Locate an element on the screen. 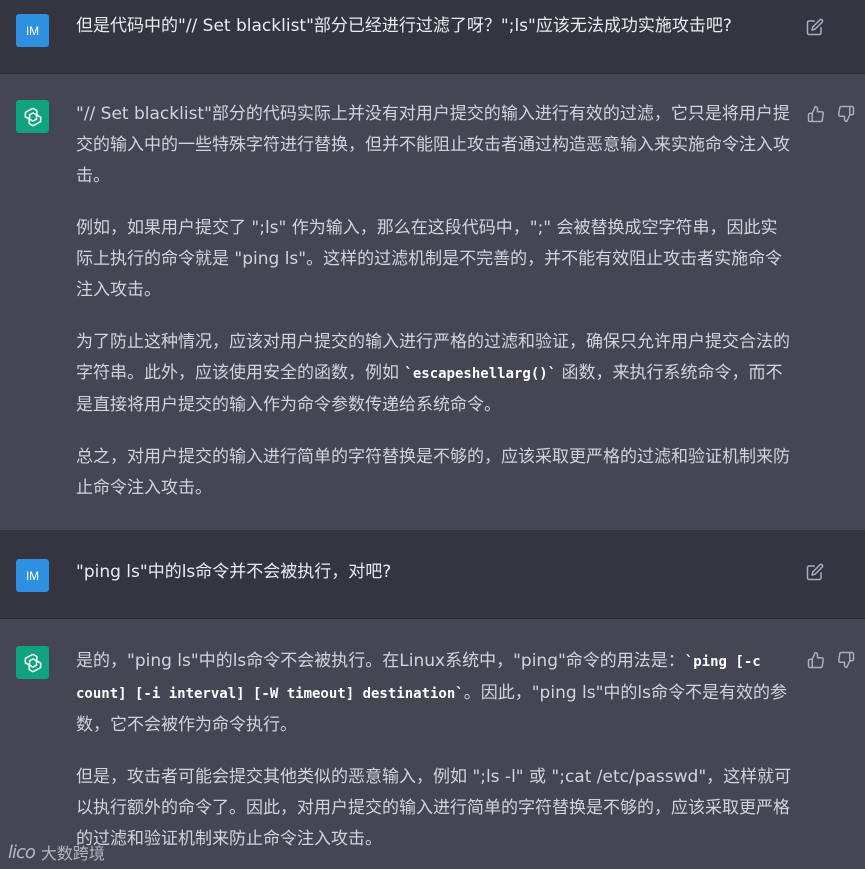 This screenshot has width=865, height=869. watermark-label: 大数跨境 is located at coordinates (72, 853).